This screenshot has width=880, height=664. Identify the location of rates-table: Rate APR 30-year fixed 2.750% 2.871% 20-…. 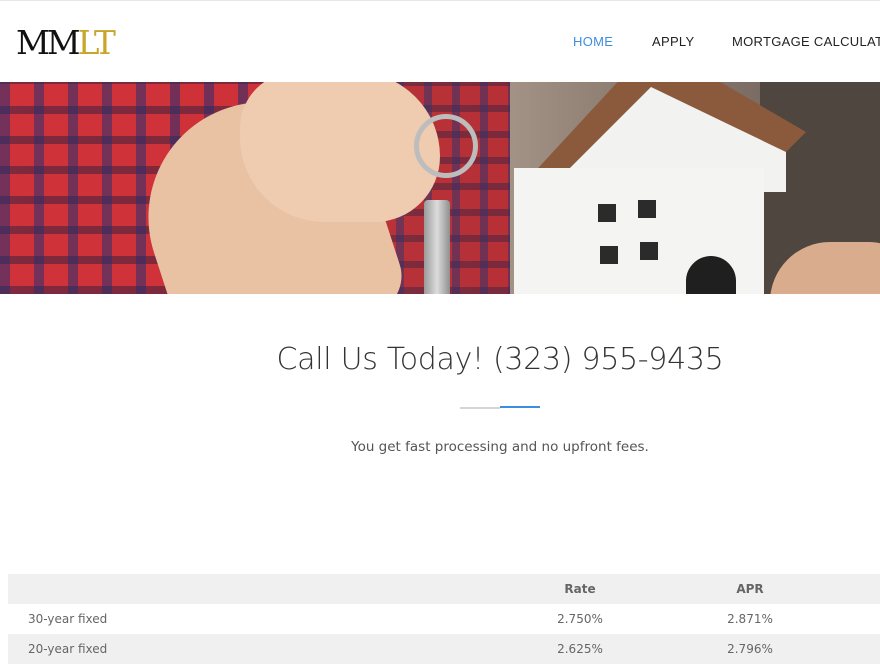
(444, 619).